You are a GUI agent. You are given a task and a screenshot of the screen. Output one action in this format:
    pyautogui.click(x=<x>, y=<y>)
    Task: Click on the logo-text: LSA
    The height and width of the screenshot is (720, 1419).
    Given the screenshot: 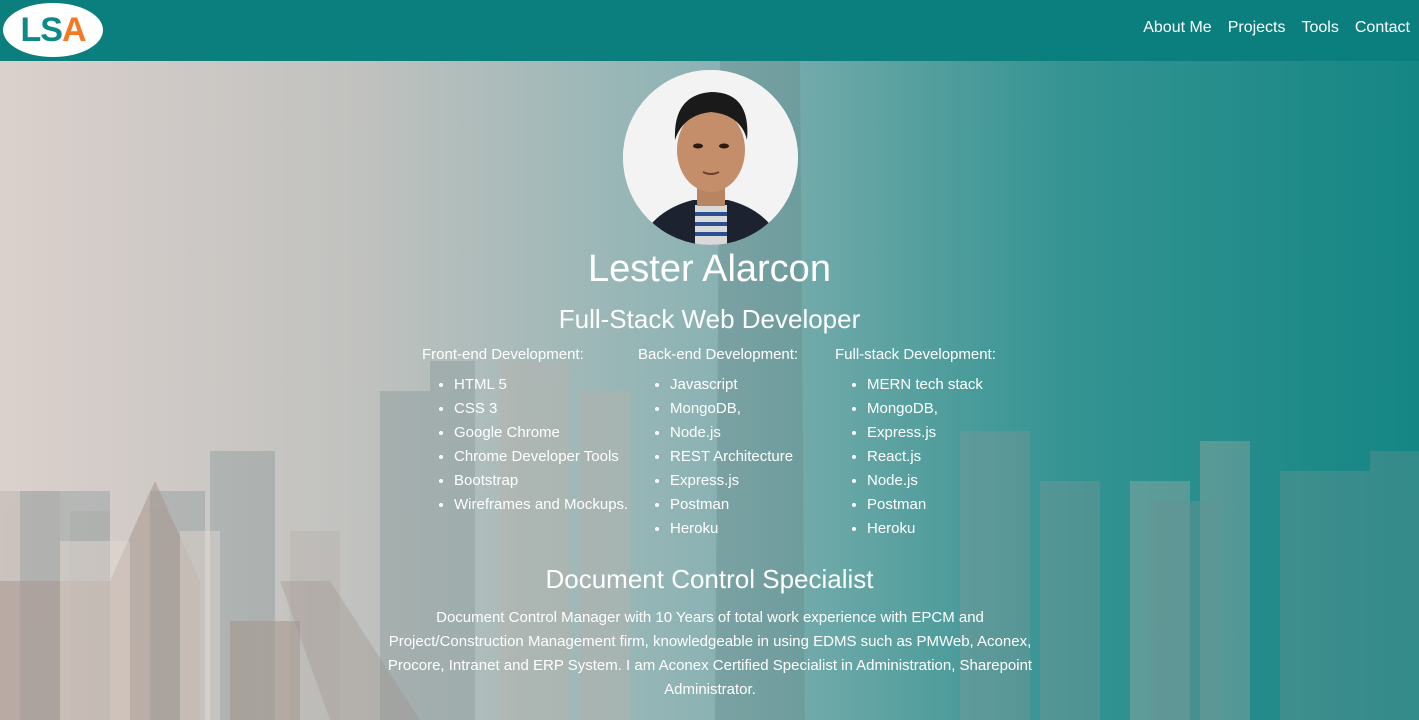 What is the action you would take?
    pyautogui.click(x=53, y=30)
    